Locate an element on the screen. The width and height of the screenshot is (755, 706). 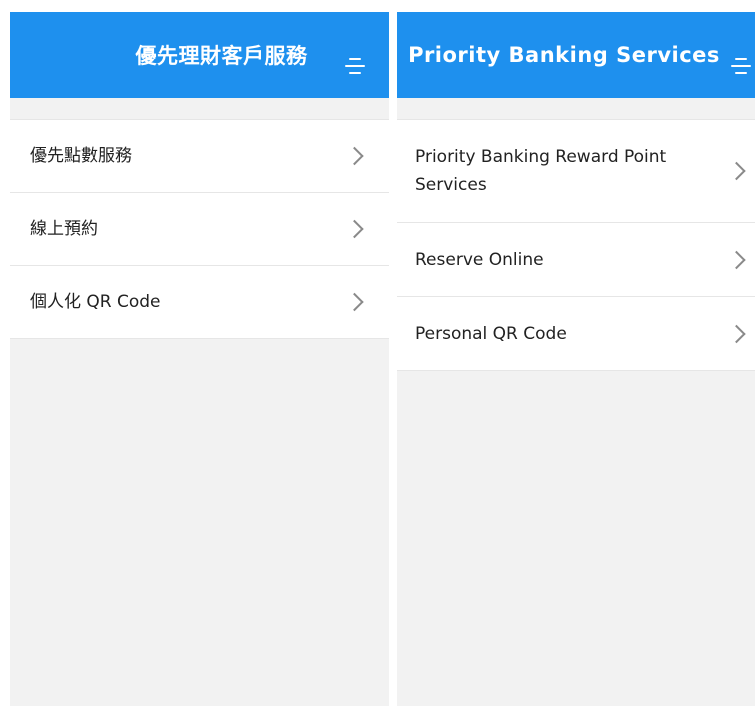
list-item-reward-points: Priority Banking Reward Point Services is located at coordinates (576, 171).